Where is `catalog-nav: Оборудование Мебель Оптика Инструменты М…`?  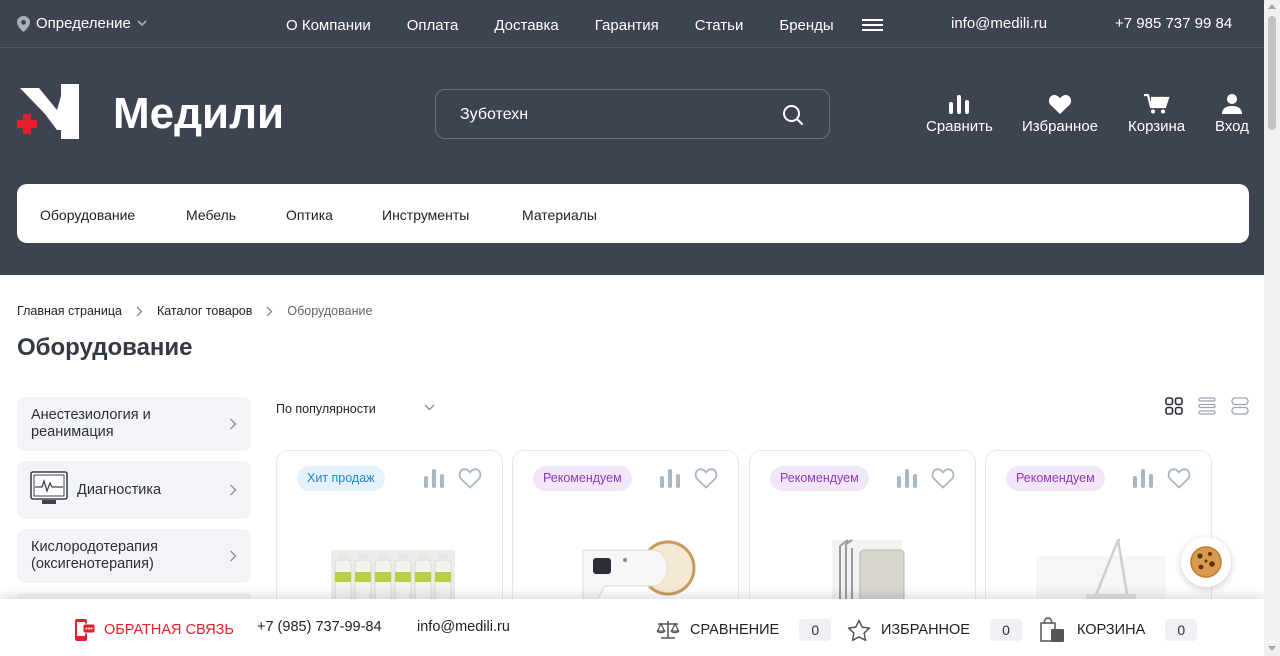
catalog-nav: Оборудование Мебель Оптика Инструменты М… is located at coordinates (633, 213).